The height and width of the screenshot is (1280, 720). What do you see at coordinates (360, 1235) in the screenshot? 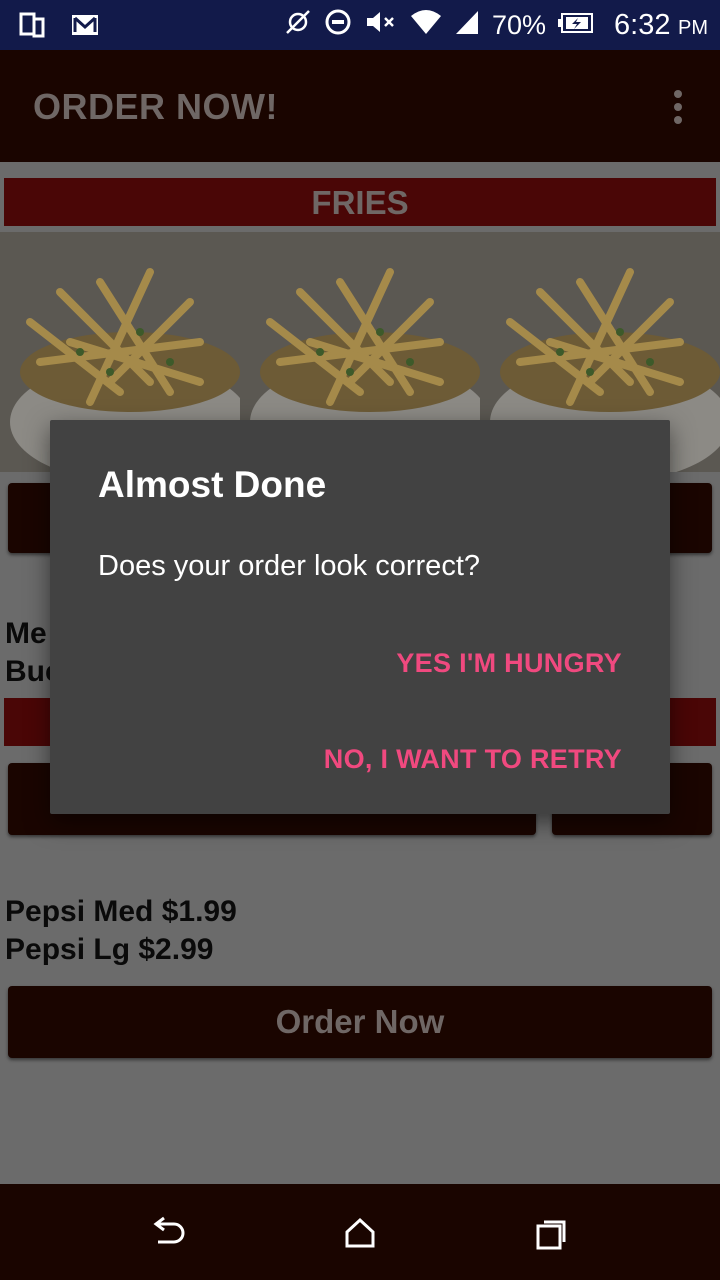
I see `home-icon` at bounding box center [360, 1235].